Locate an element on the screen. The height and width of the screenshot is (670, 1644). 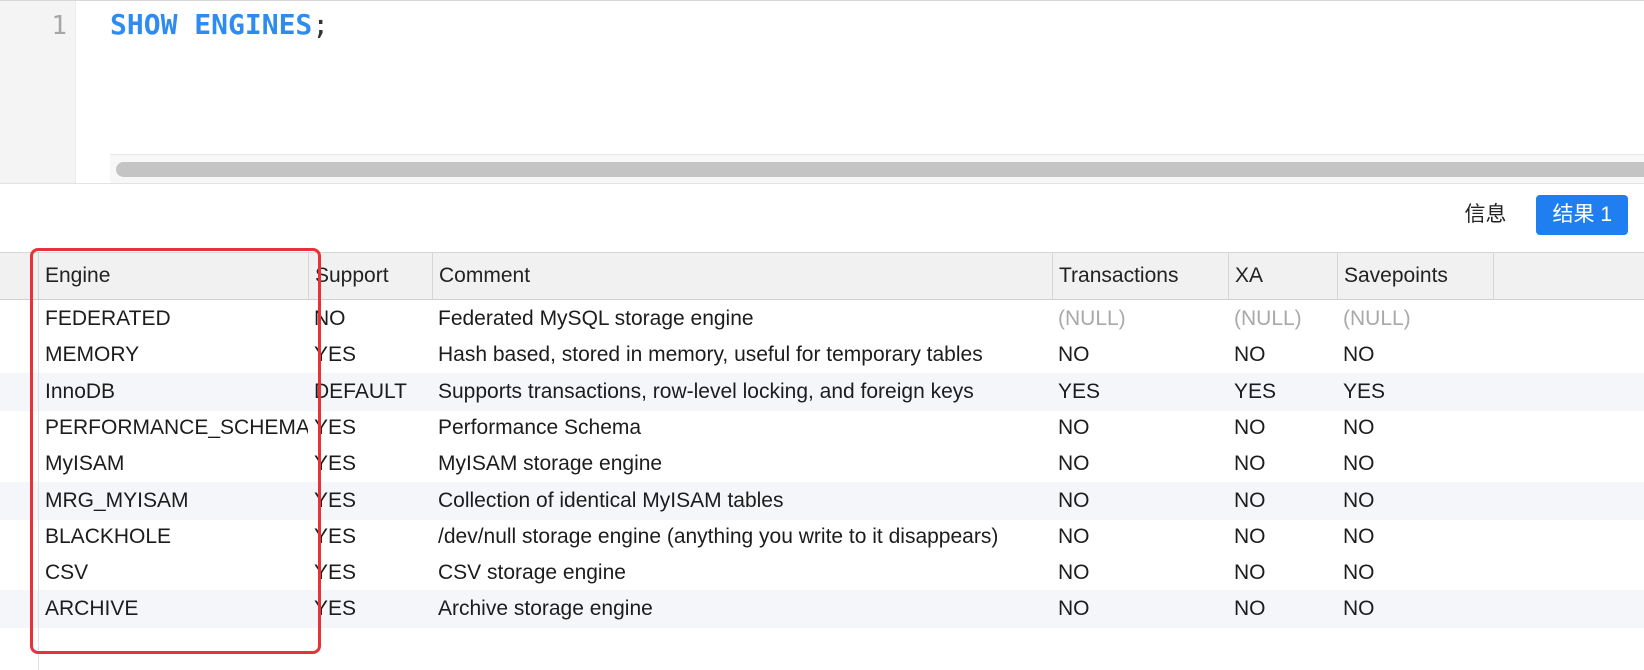
sql-terminator: ; is located at coordinates (321, 24).